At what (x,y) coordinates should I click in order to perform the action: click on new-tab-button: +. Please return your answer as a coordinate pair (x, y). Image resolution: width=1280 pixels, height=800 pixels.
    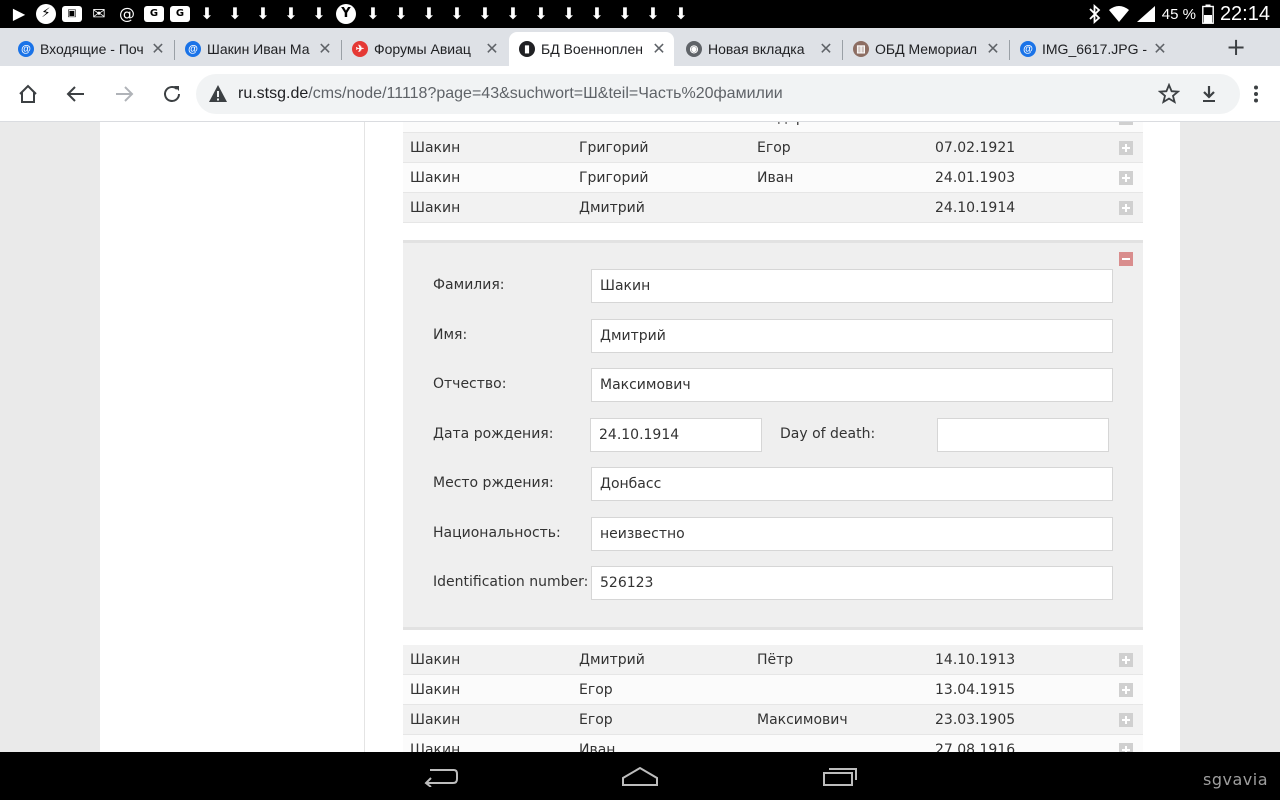
    Looking at the image, I should click on (1236, 47).